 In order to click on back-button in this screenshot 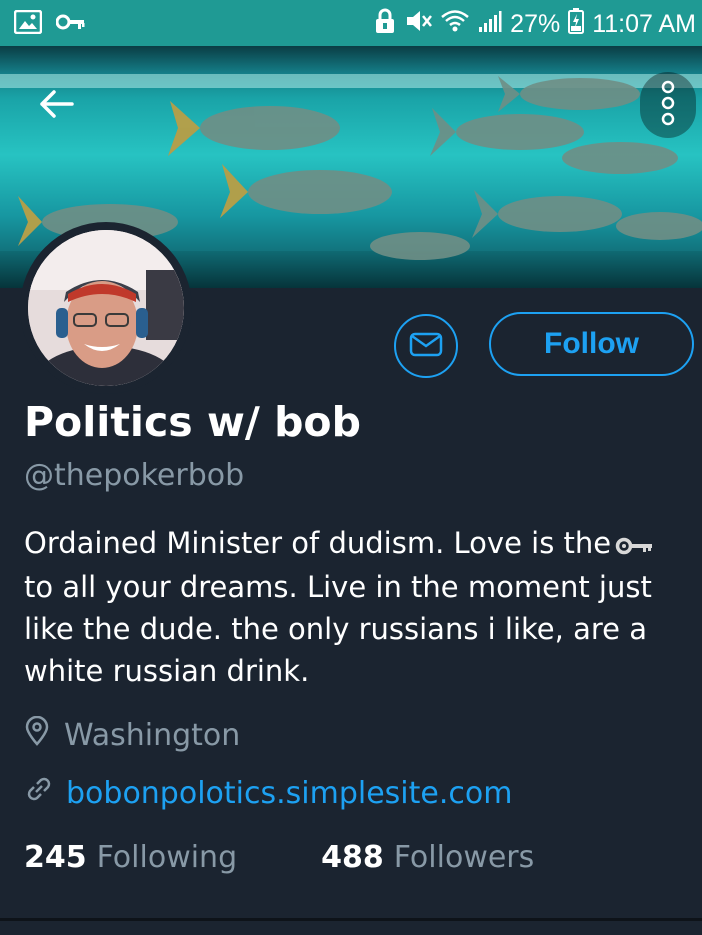, I will do `click(56, 106)`.